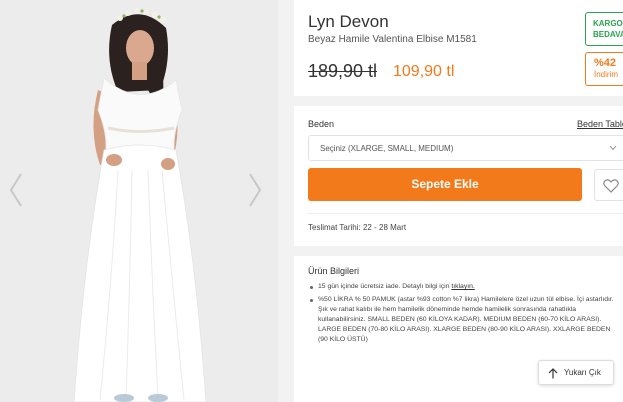 This screenshot has height=402, width=623. What do you see at coordinates (255, 190) in the screenshot?
I see `chevron-right-icon` at bounding box center [255, 190].